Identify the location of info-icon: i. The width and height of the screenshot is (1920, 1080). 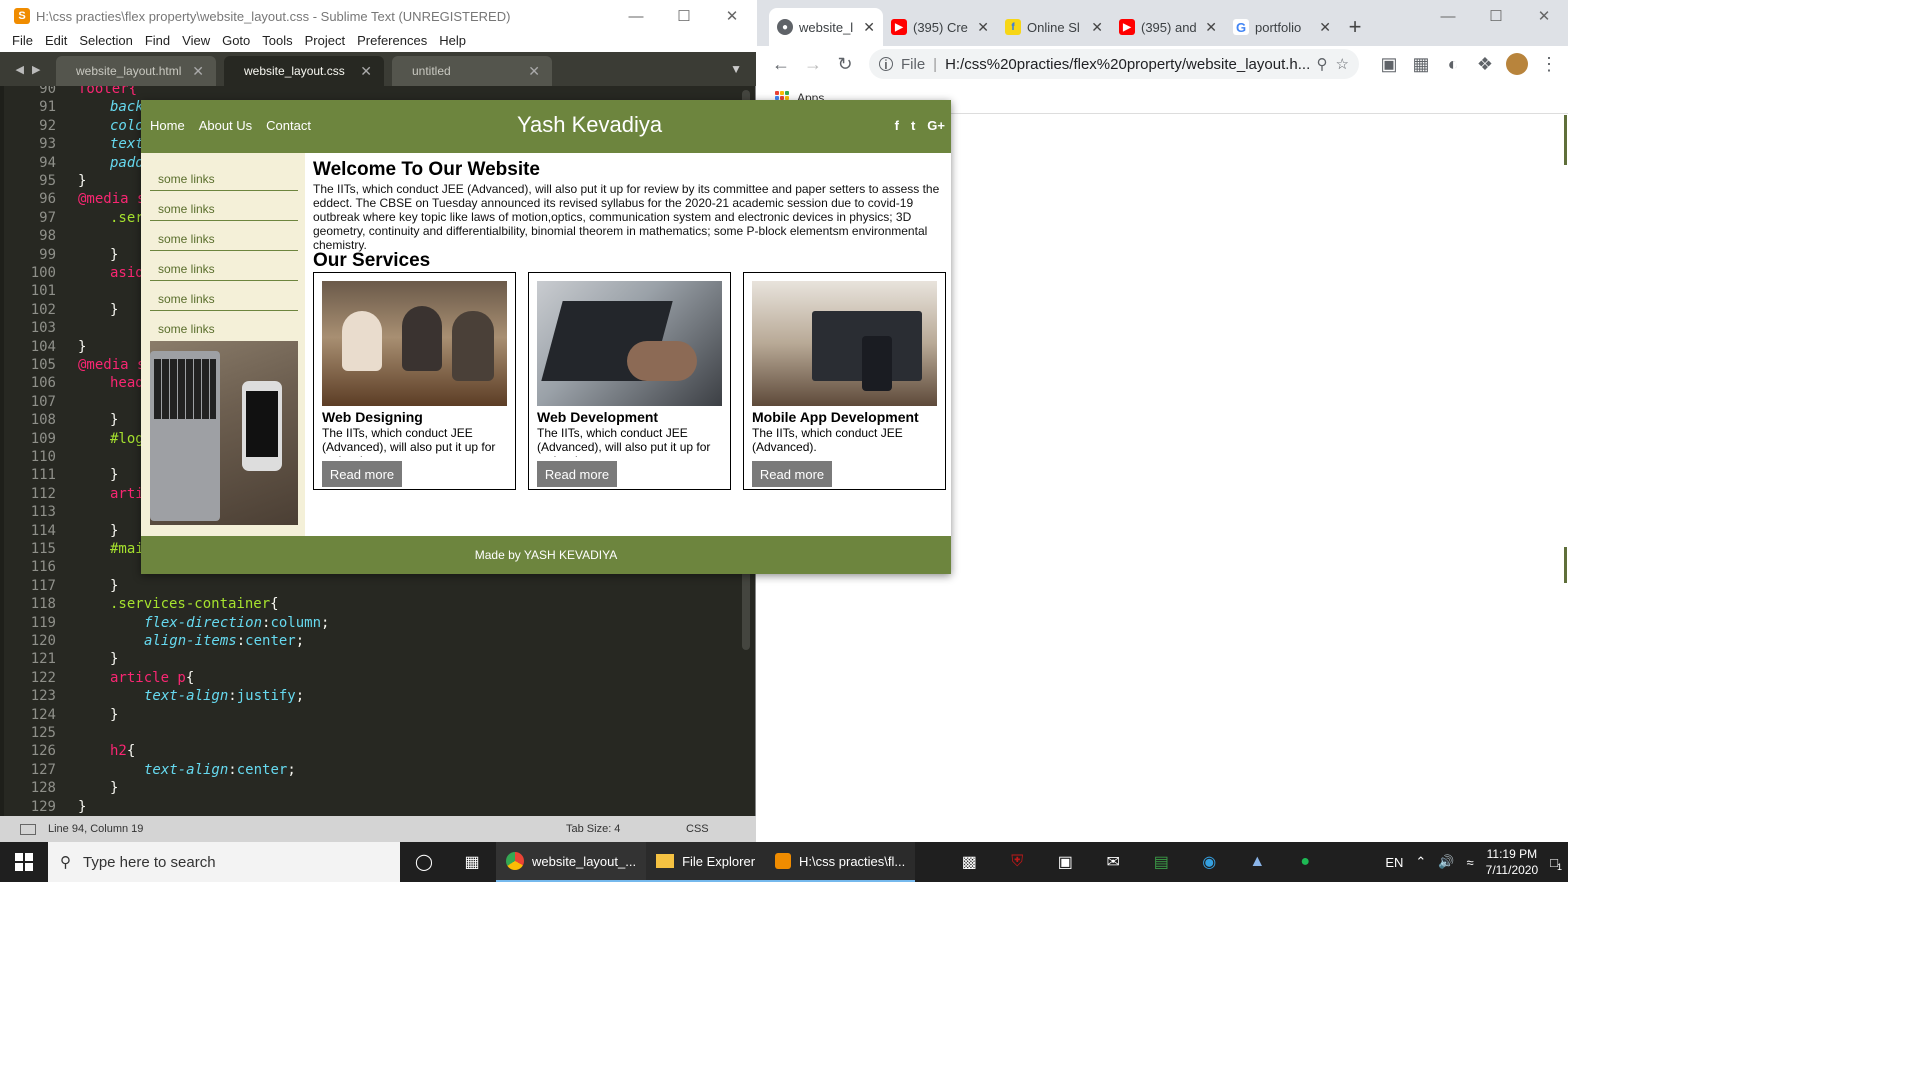
(886, 64).